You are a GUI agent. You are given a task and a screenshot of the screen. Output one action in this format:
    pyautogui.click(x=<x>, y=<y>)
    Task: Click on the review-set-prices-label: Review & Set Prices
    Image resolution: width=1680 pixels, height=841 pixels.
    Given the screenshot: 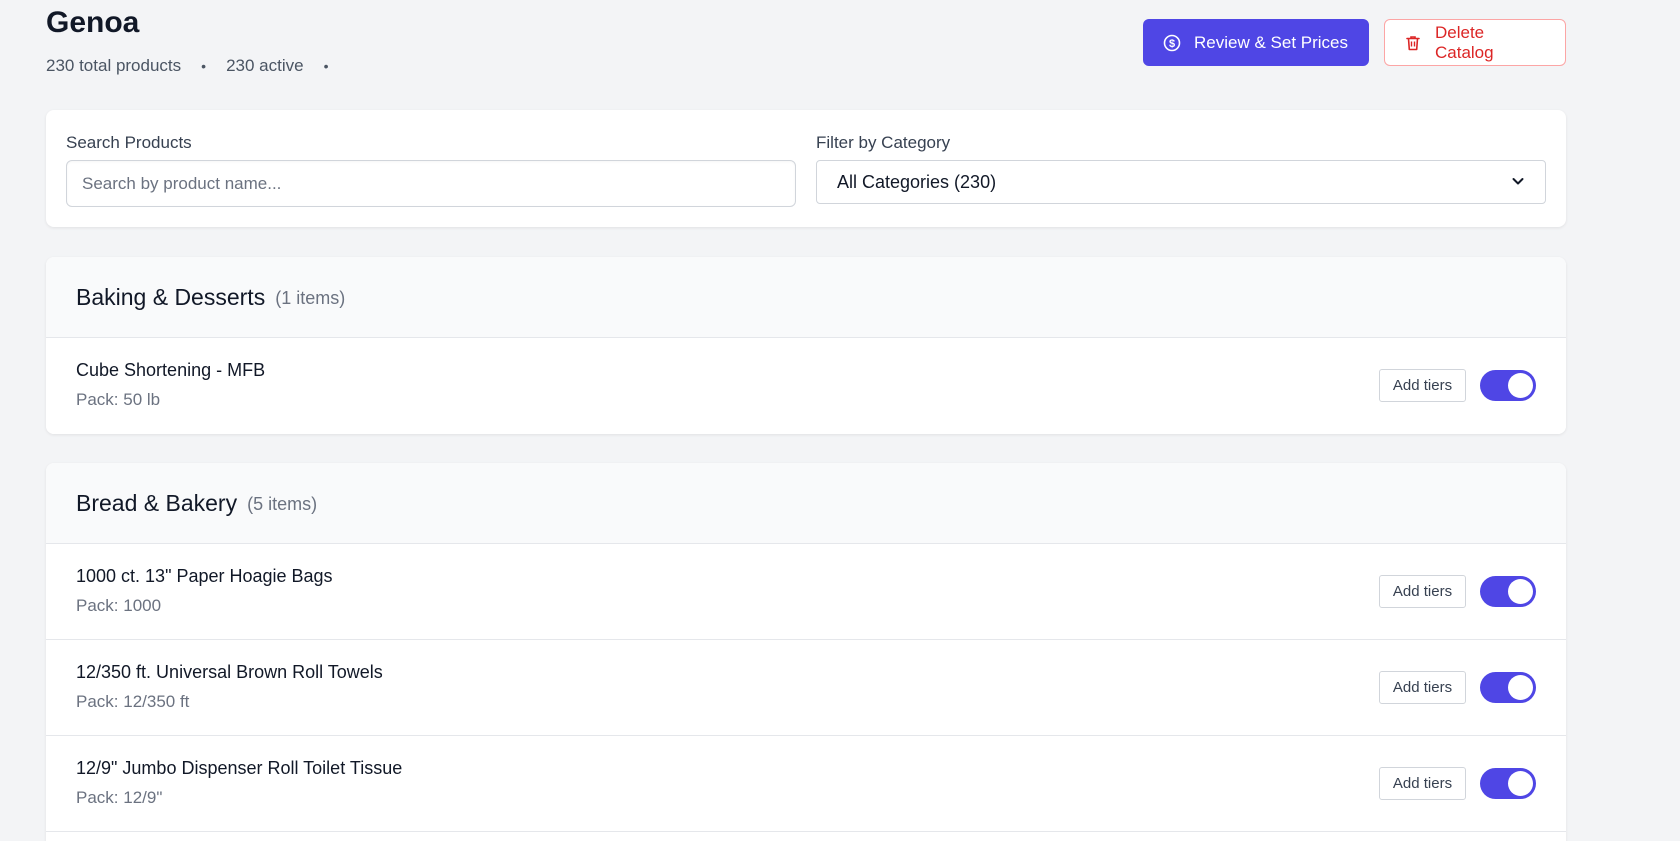 What is the action you would take?
    pyautogui.click(x=1271, y=42)
    